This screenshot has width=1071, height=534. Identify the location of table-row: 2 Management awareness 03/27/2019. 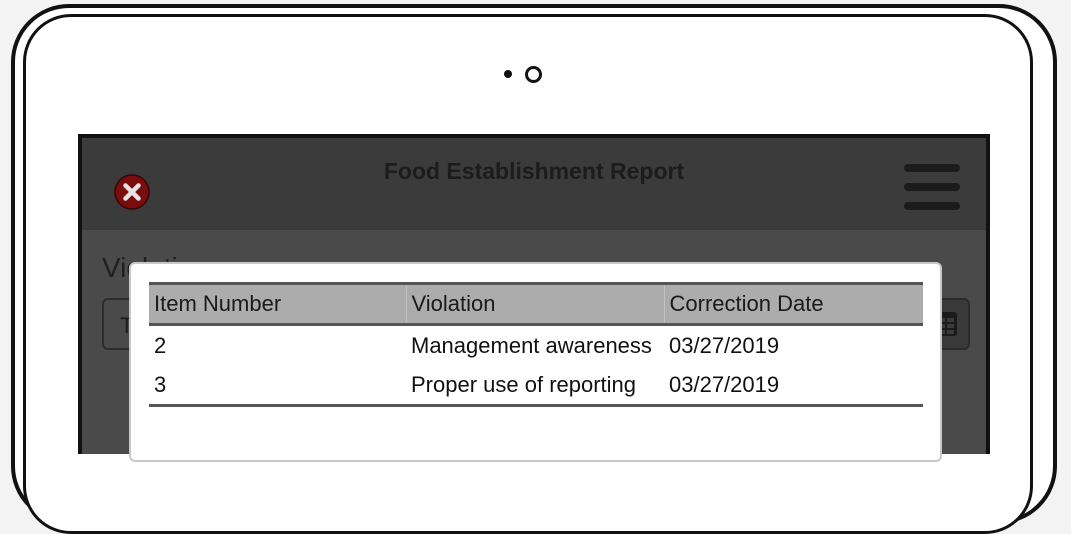
(536, 345).